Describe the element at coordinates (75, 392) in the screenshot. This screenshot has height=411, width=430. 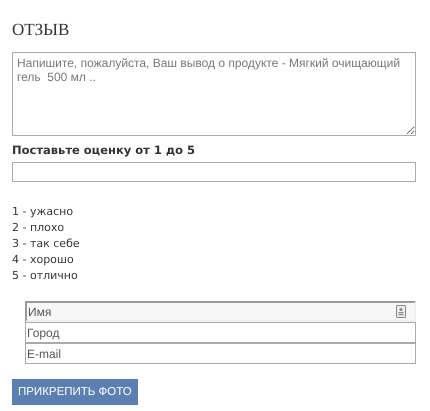
I see `attach-photo-button: ПРИКРЕПИТЬ ФОТО` at that location.